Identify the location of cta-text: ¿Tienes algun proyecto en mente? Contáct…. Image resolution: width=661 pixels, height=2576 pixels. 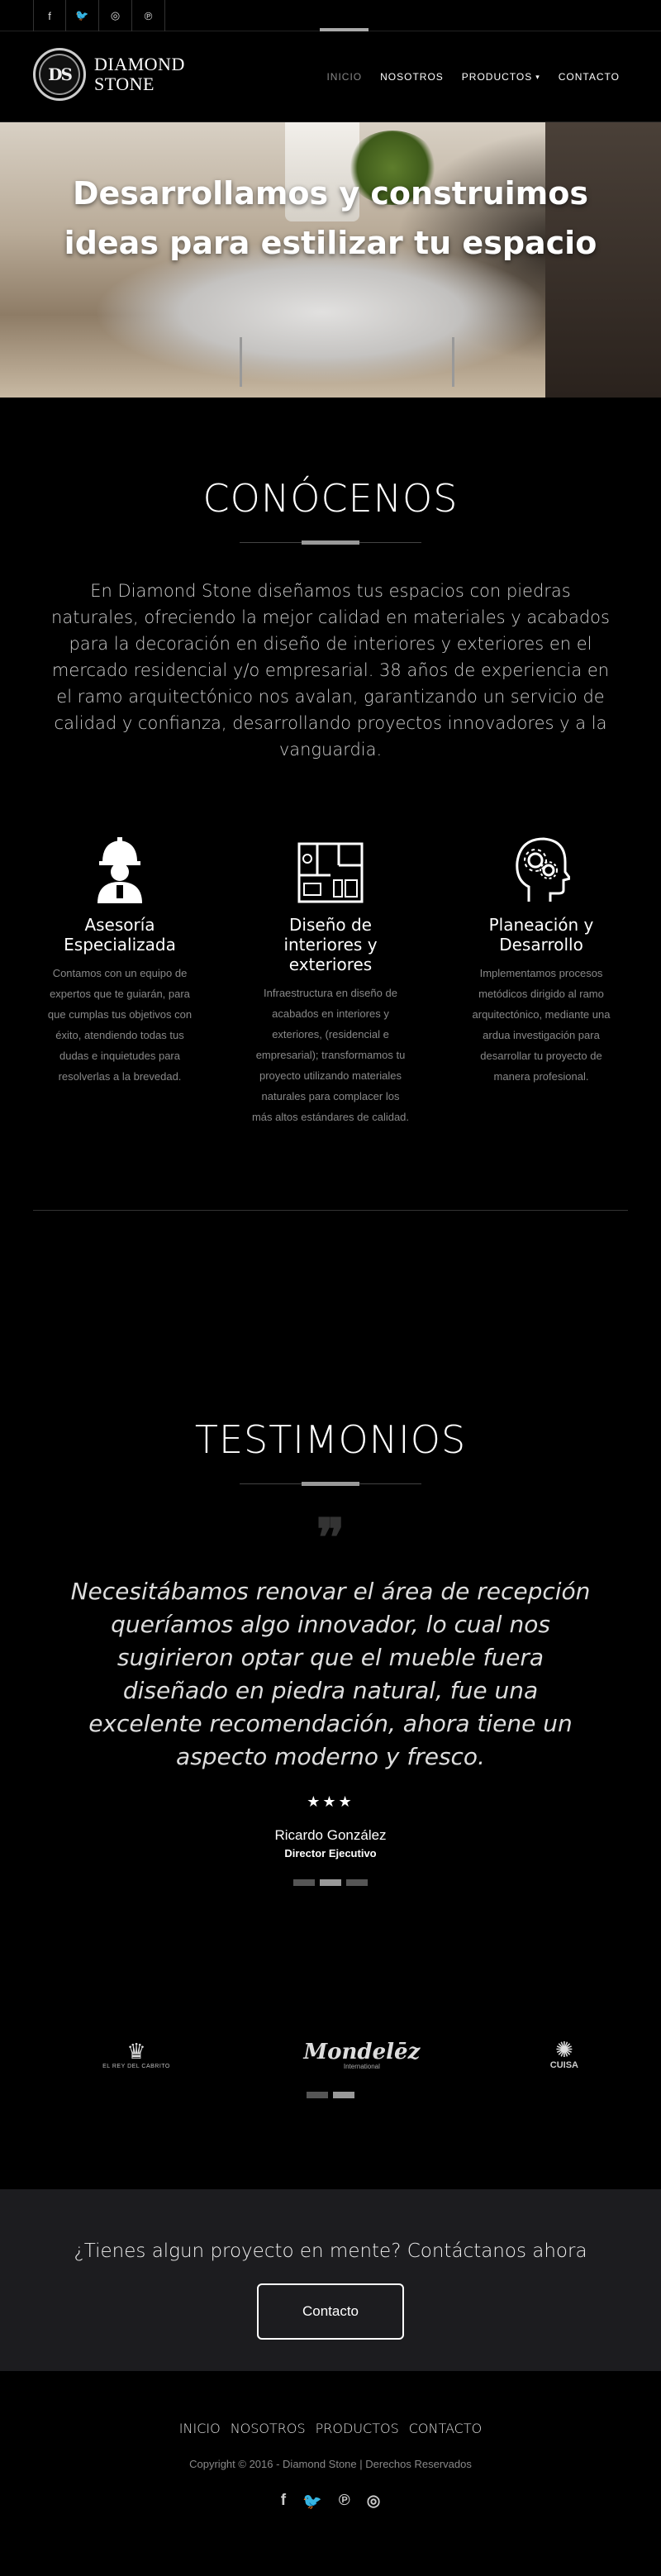
(330, 2251).